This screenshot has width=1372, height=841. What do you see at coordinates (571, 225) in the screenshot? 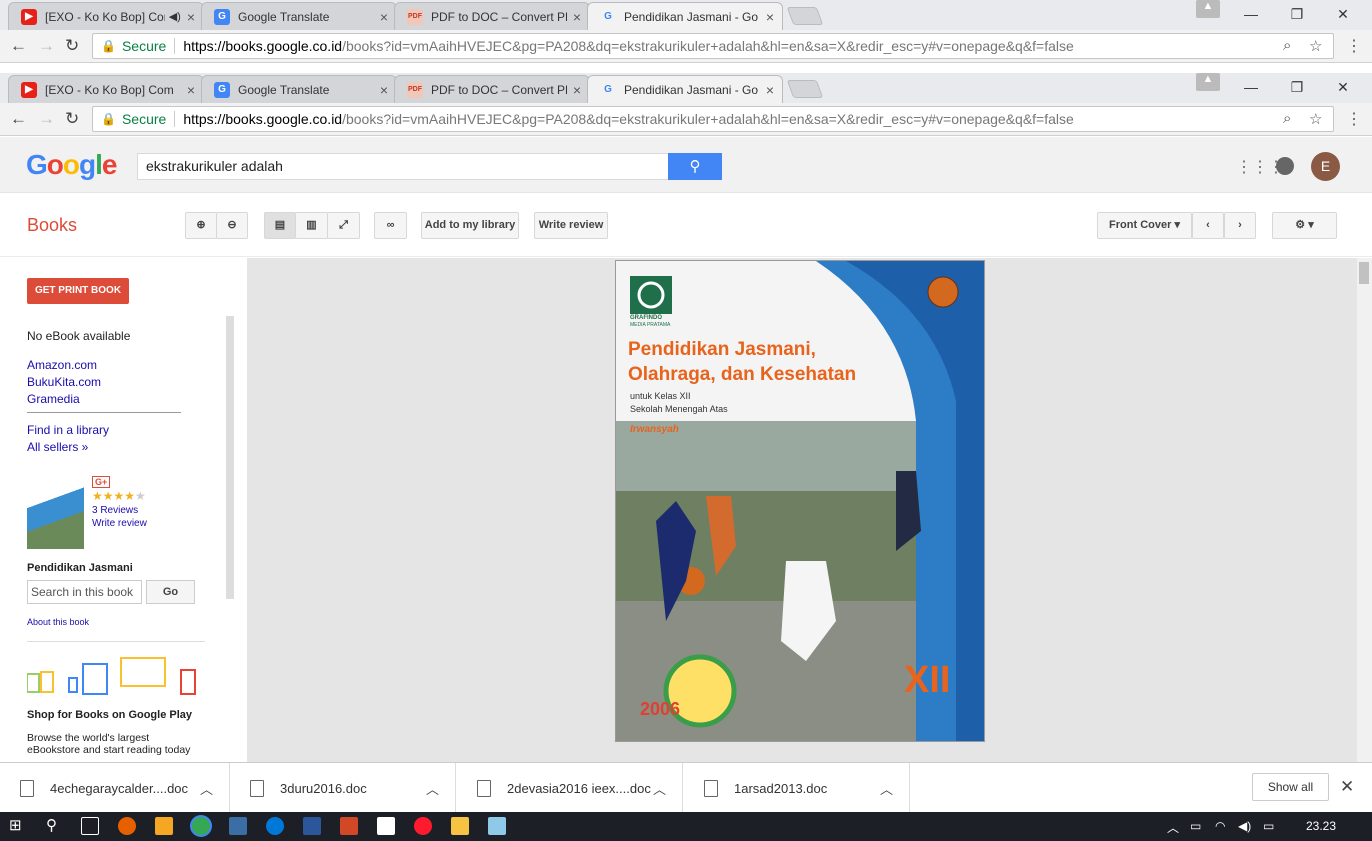
I see `write-review-button: Write review` at bounding box center [571, 225].